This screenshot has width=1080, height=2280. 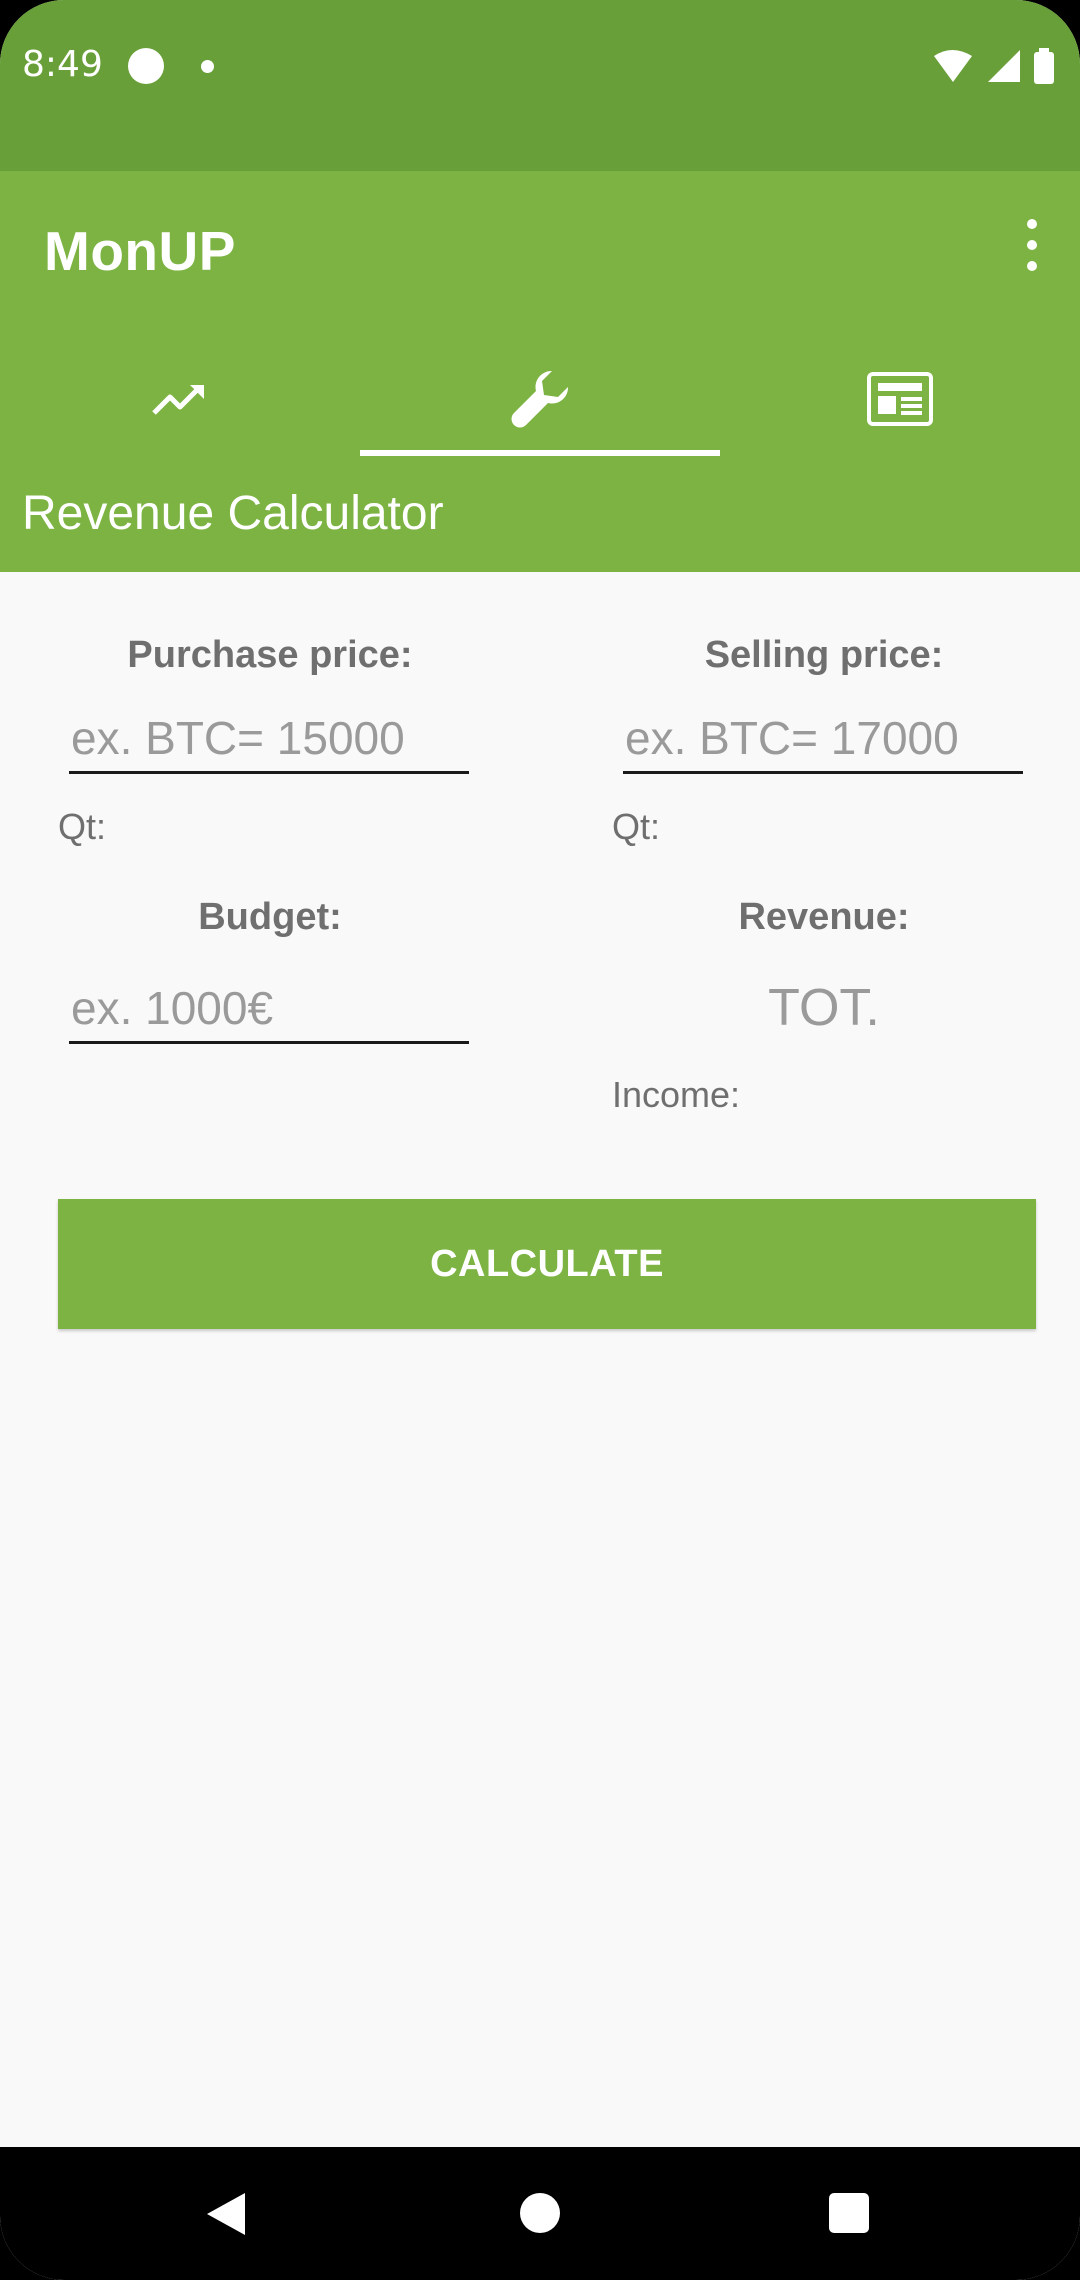 I want to click on signal-icon, so click(x=1004, y=66).